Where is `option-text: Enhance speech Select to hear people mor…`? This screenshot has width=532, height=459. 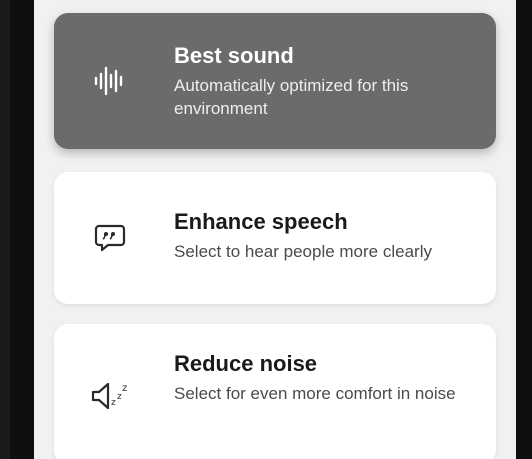 option-text: Enhance speech Select to hear people mor… is located at coordinates (325, 235).